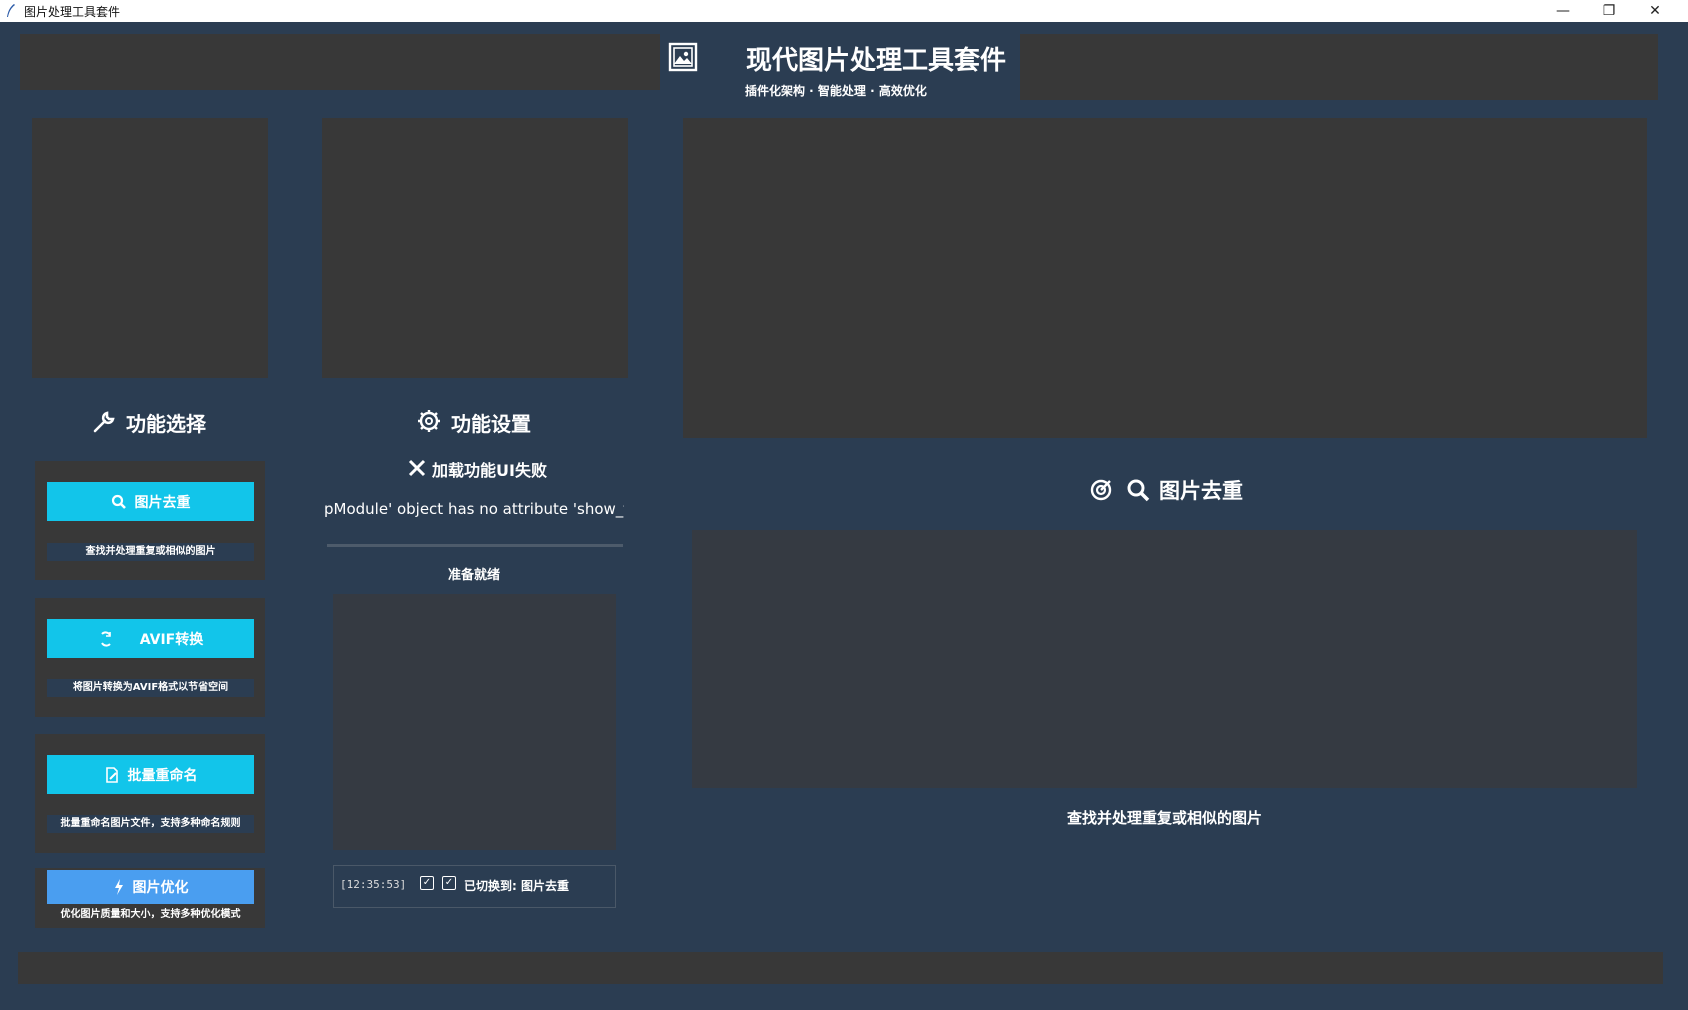  What do you see at coordinates (171, 639) in the screenshot?
I see `avif-button-label: AVIF转换` at bounding box center [171, 639].